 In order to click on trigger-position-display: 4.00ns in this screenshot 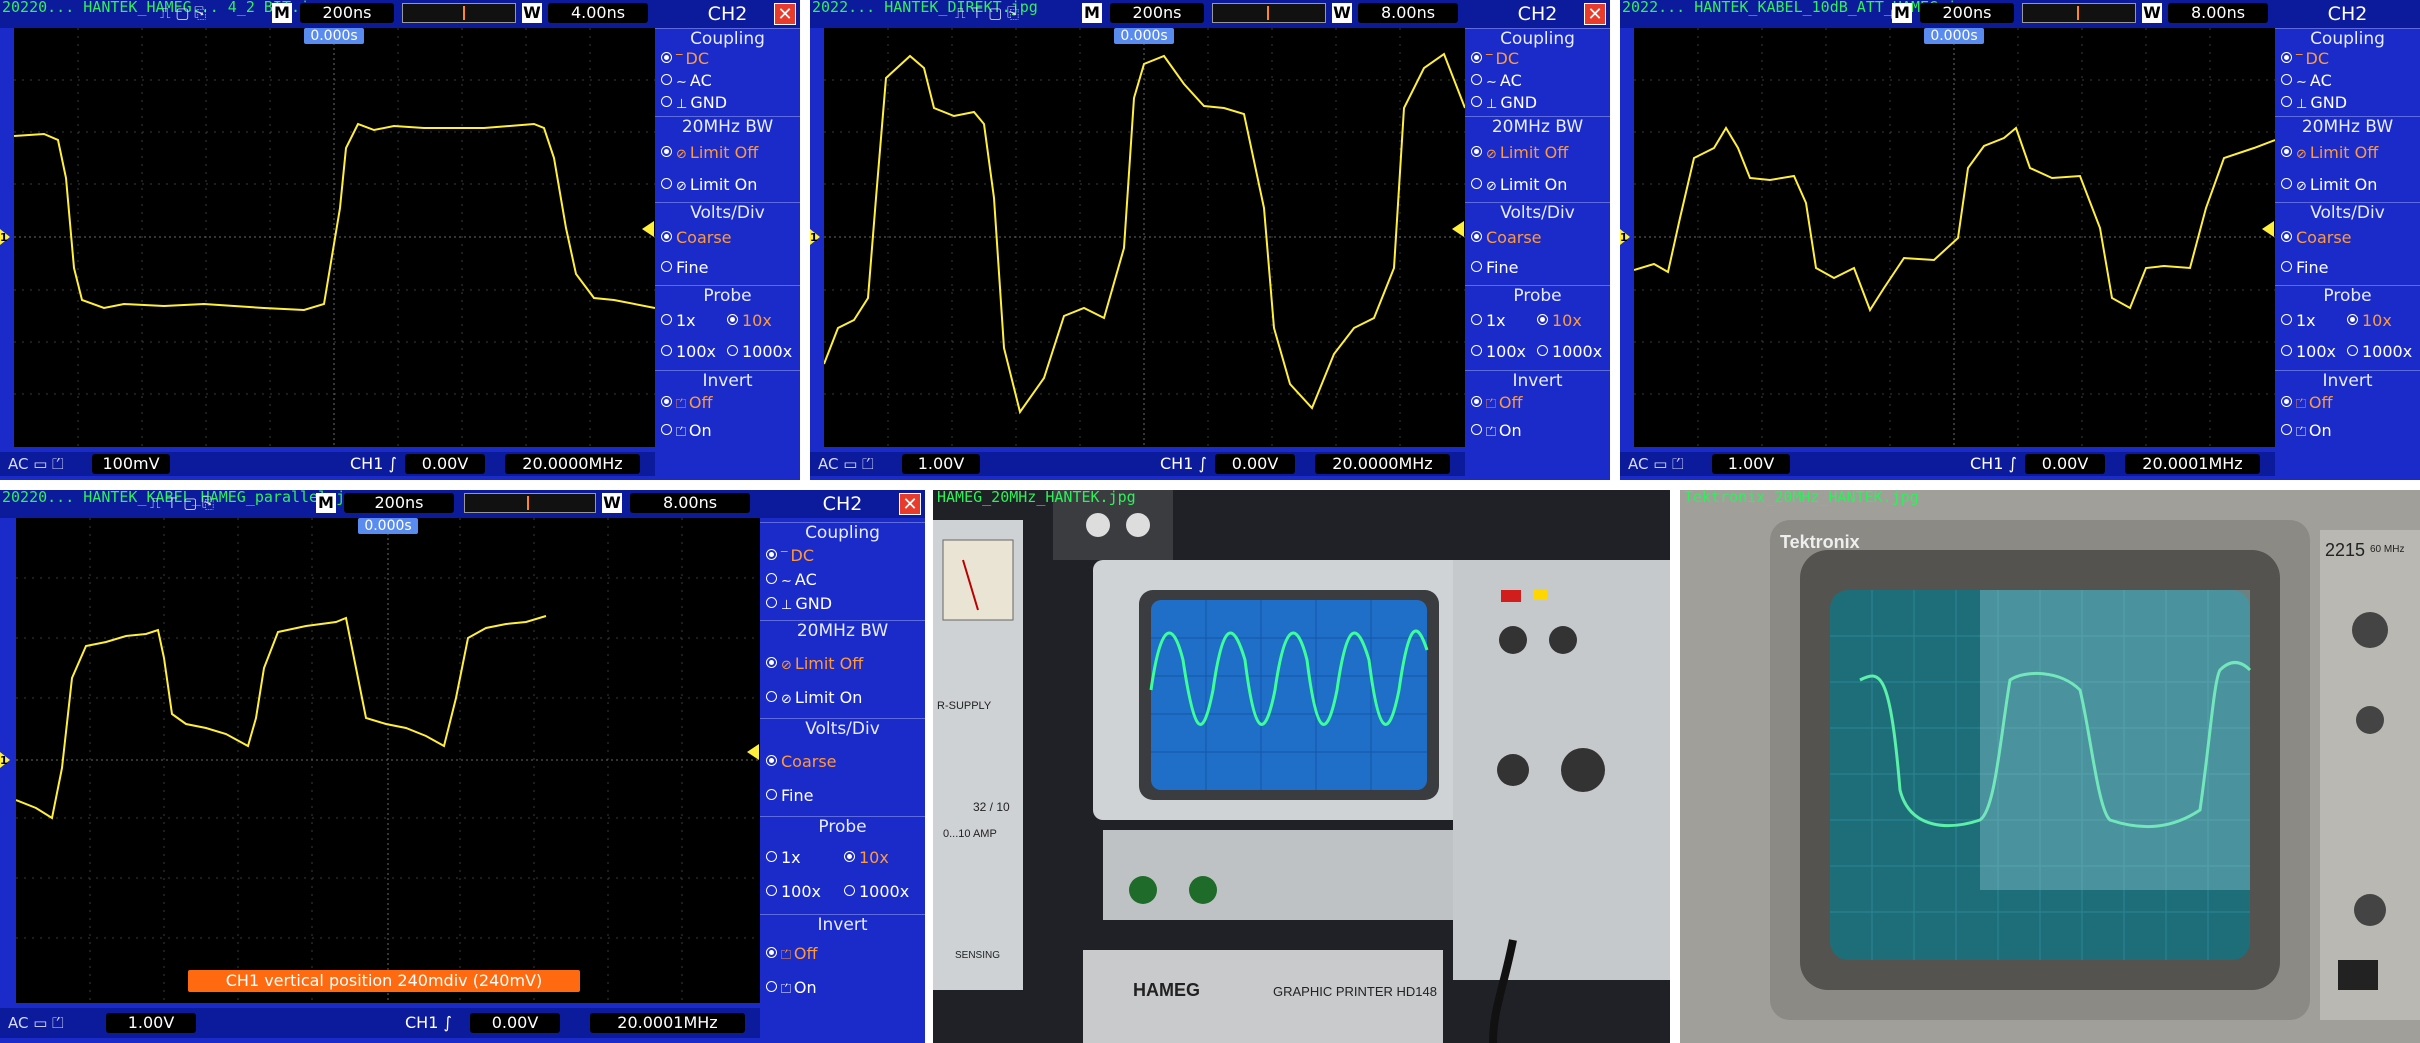, I will do `click(598, 13)`.